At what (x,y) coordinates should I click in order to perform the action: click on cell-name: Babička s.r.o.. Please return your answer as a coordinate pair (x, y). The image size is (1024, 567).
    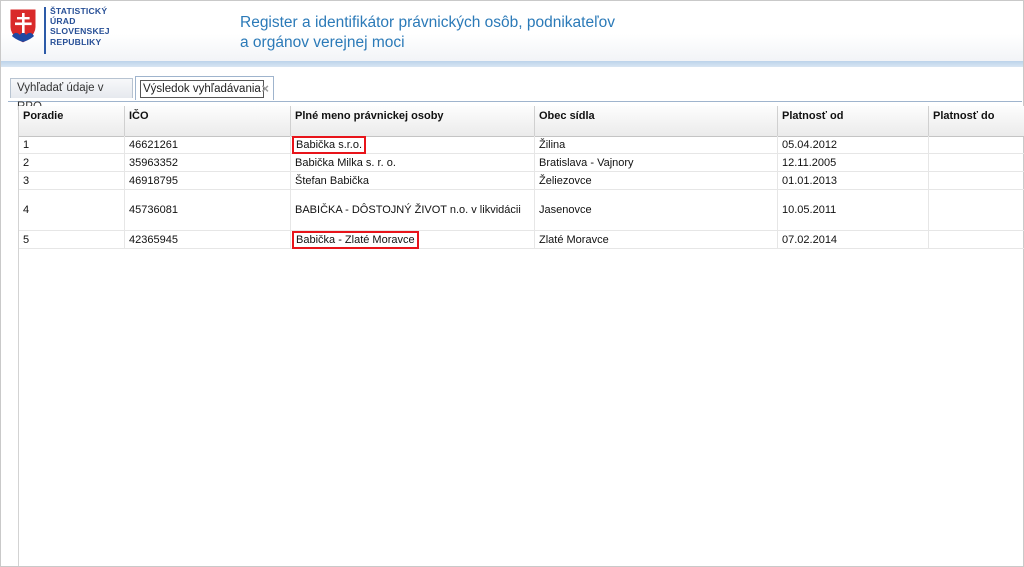
    Looking at the image, I should click on (413, 144).